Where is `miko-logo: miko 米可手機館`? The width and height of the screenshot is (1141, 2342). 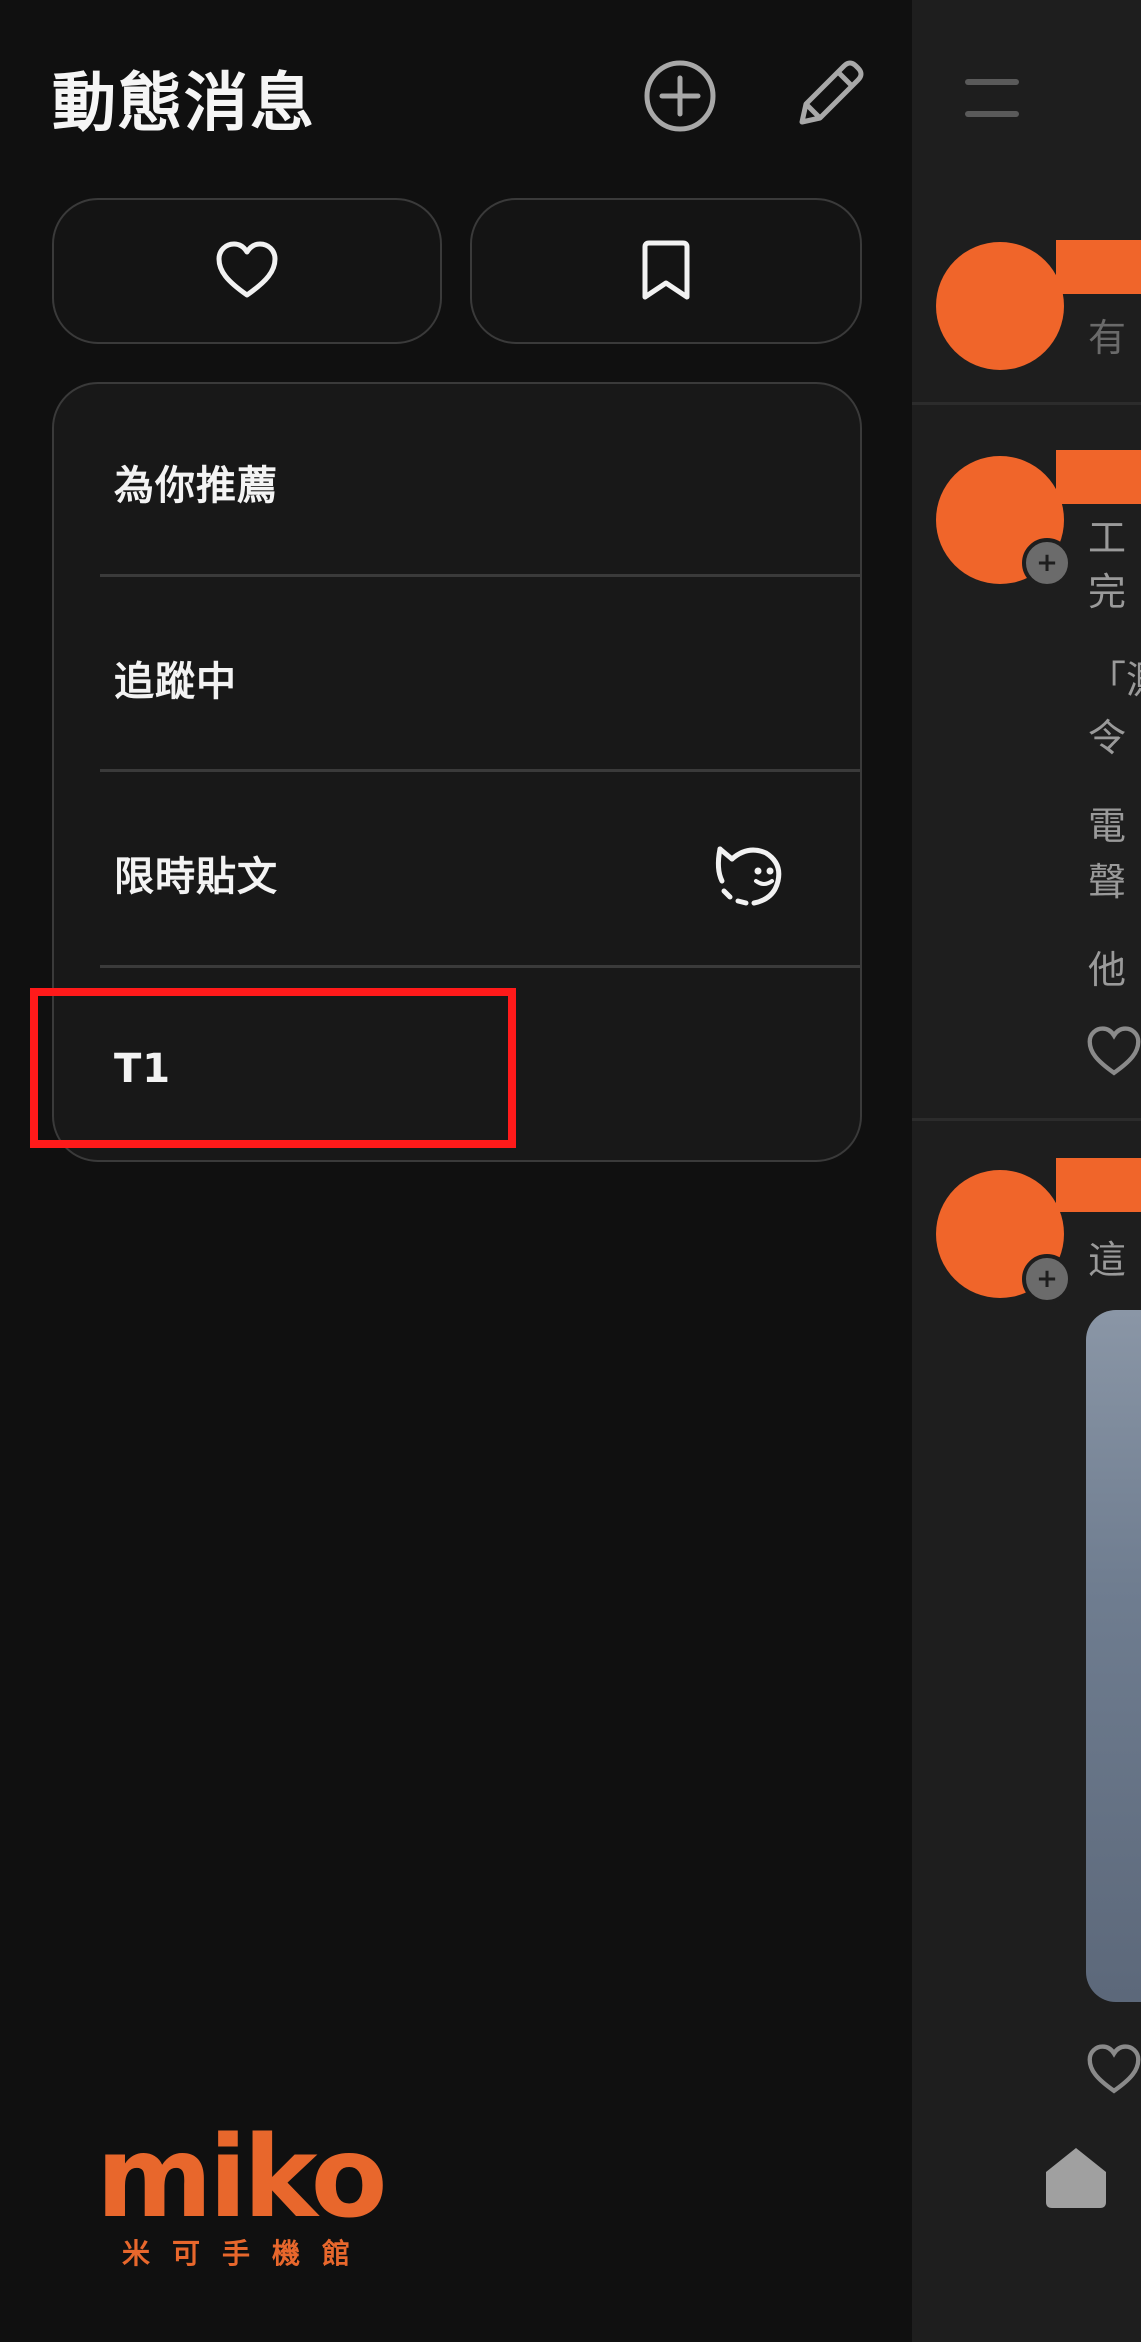 miko-logo: miko 米可手機館 is located at coordinates (242, 2192).